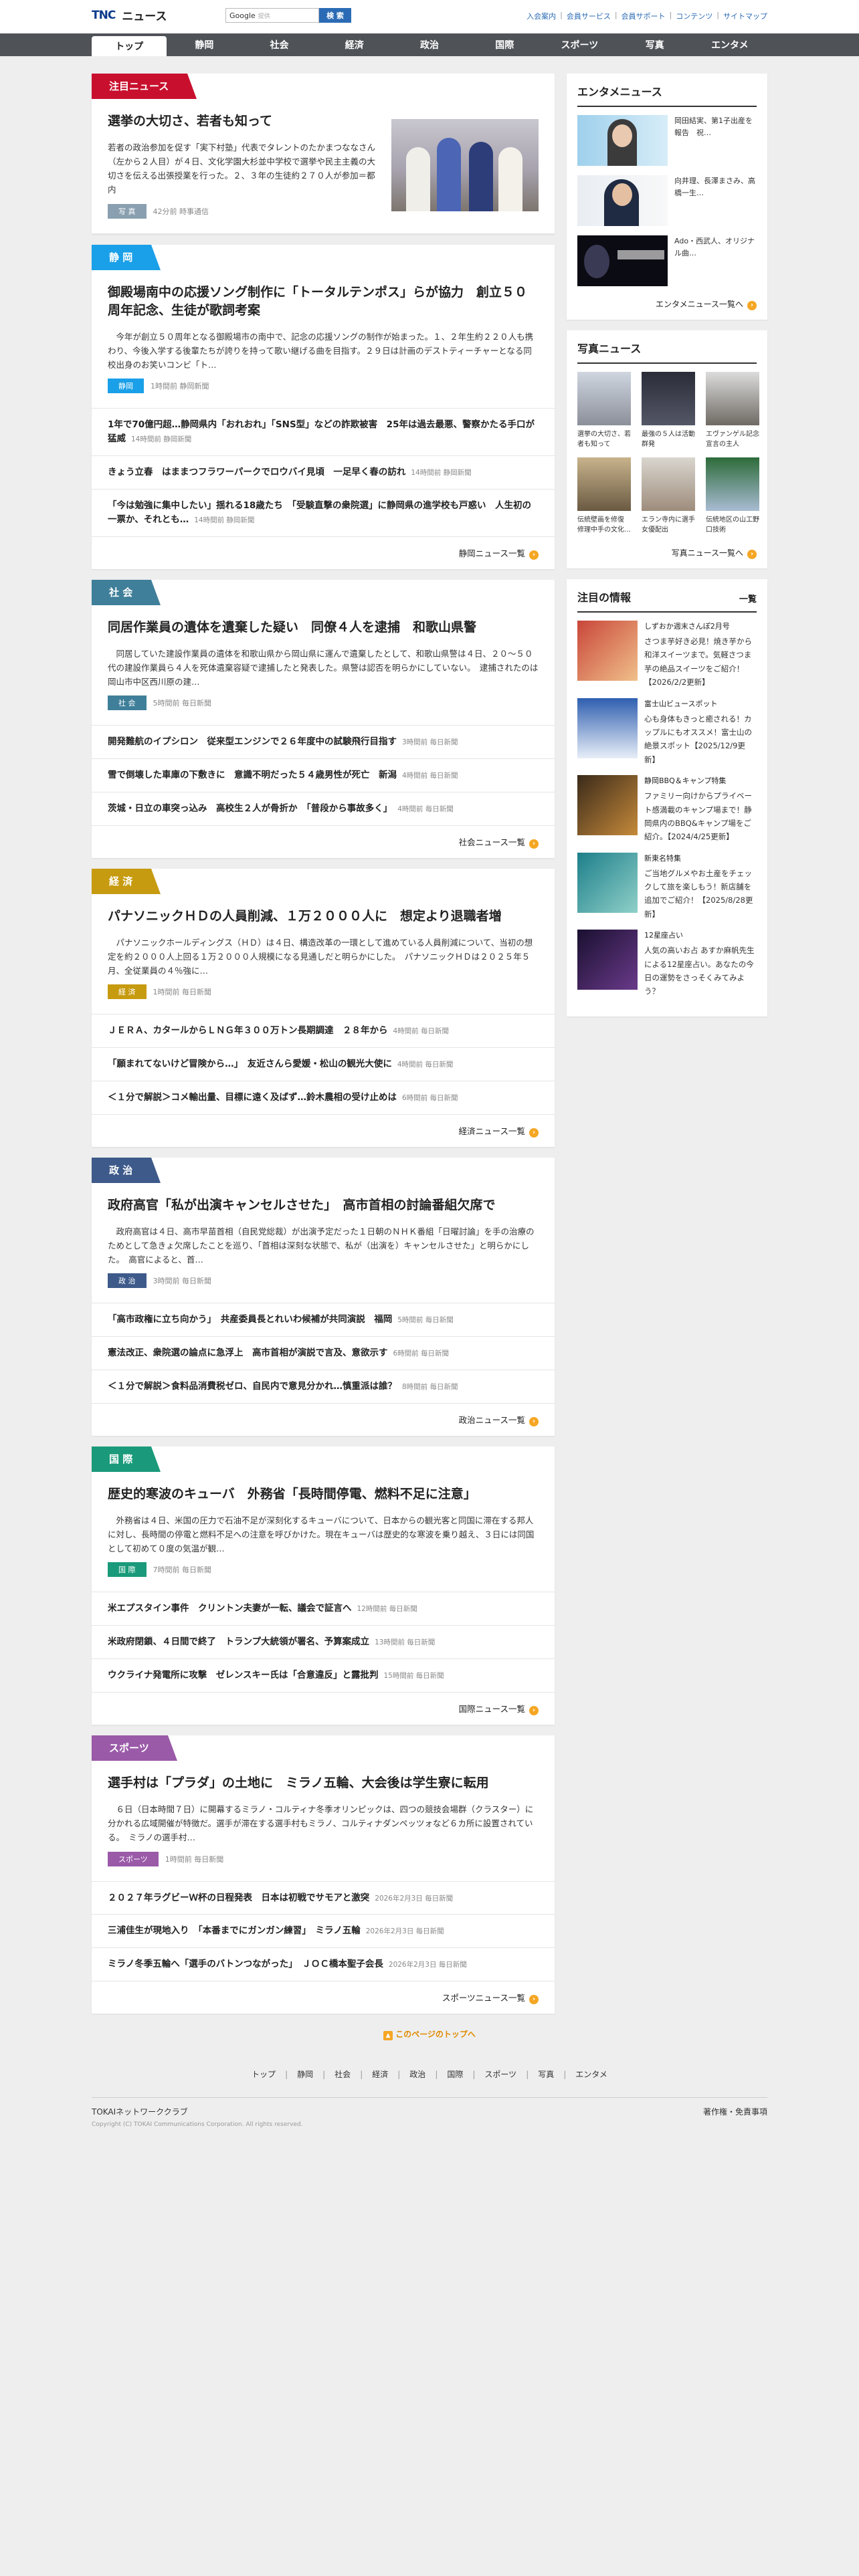 This screenshot has width=859, height=2576. I want to click on section-more-link: スポーツニュース一覧 ›, so click(323, 1997).